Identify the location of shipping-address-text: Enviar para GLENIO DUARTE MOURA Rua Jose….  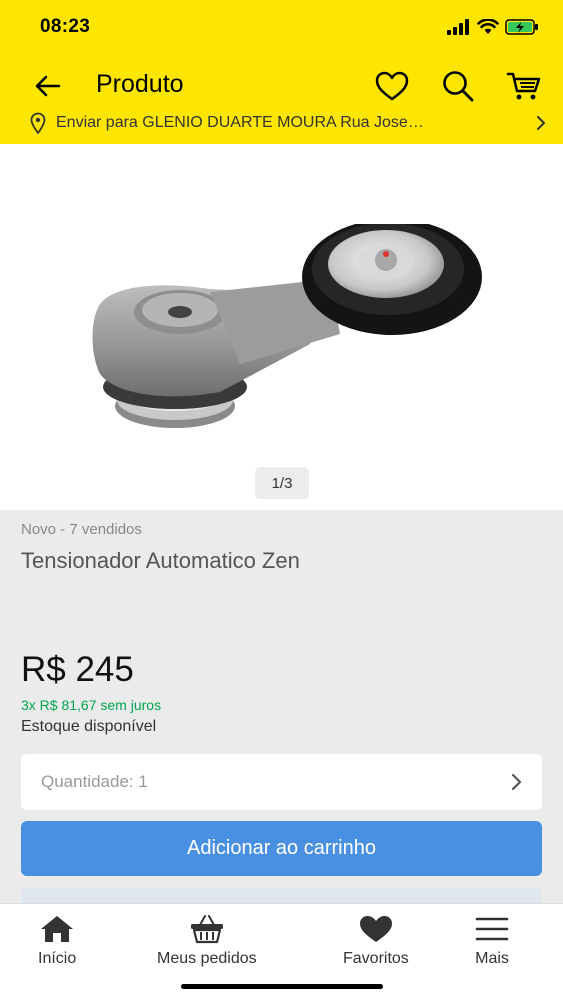
(240, 122).